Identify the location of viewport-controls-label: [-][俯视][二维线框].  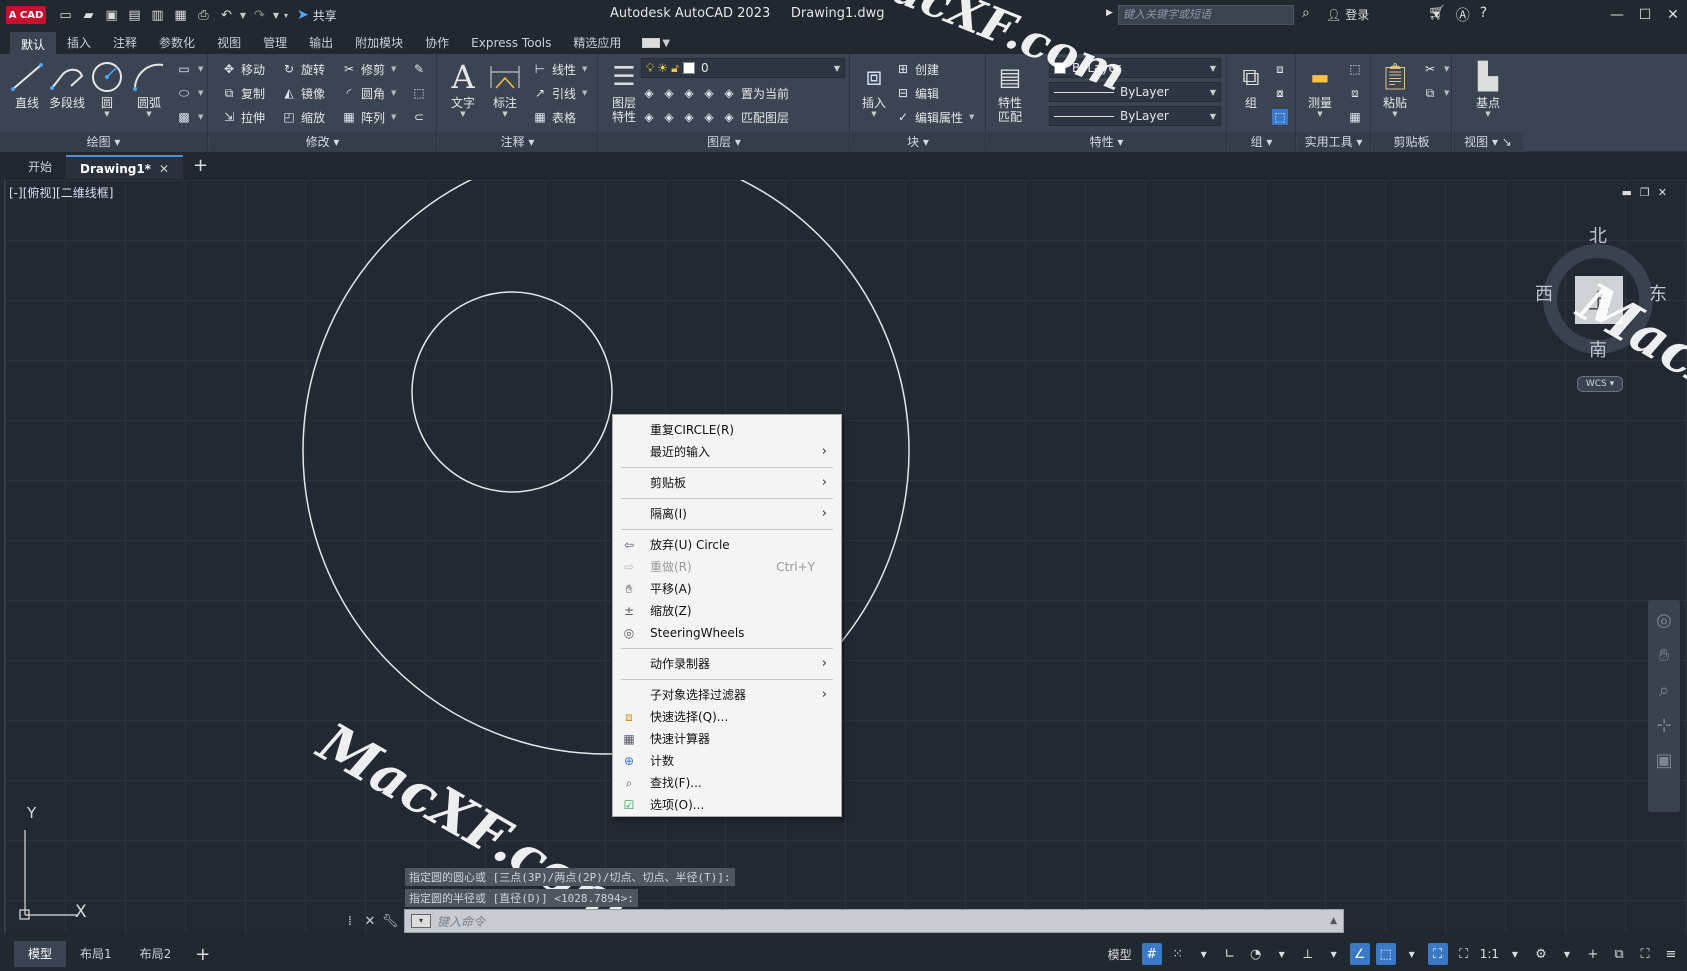
(61, 192).